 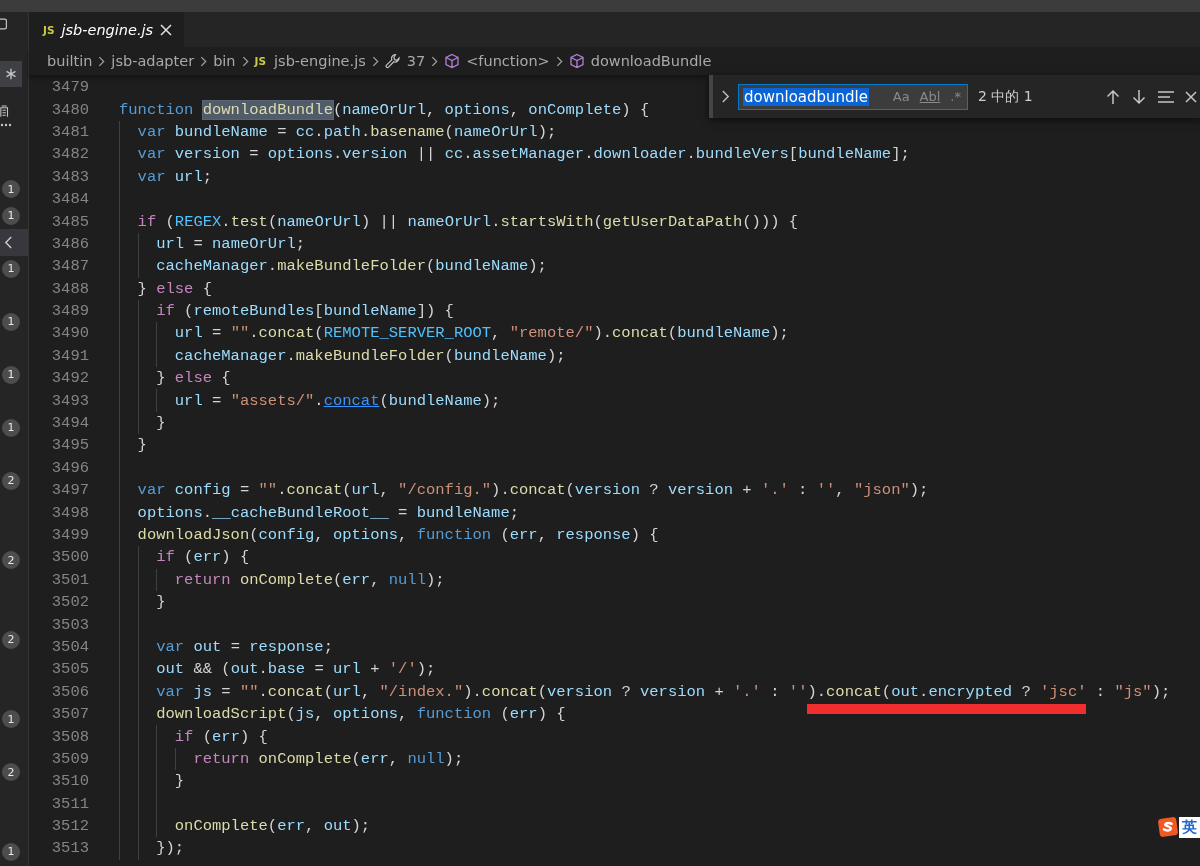 What do you see at coordinates (69, 512) in the screenshot?
I see `line-number: 3498` at bounding box center [69, 512].